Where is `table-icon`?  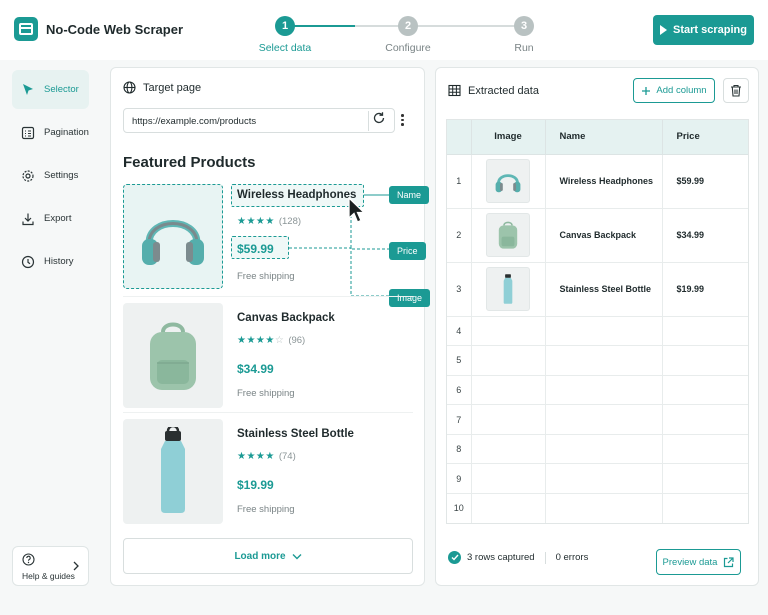
table-icon is located at coordinates (454, 90).